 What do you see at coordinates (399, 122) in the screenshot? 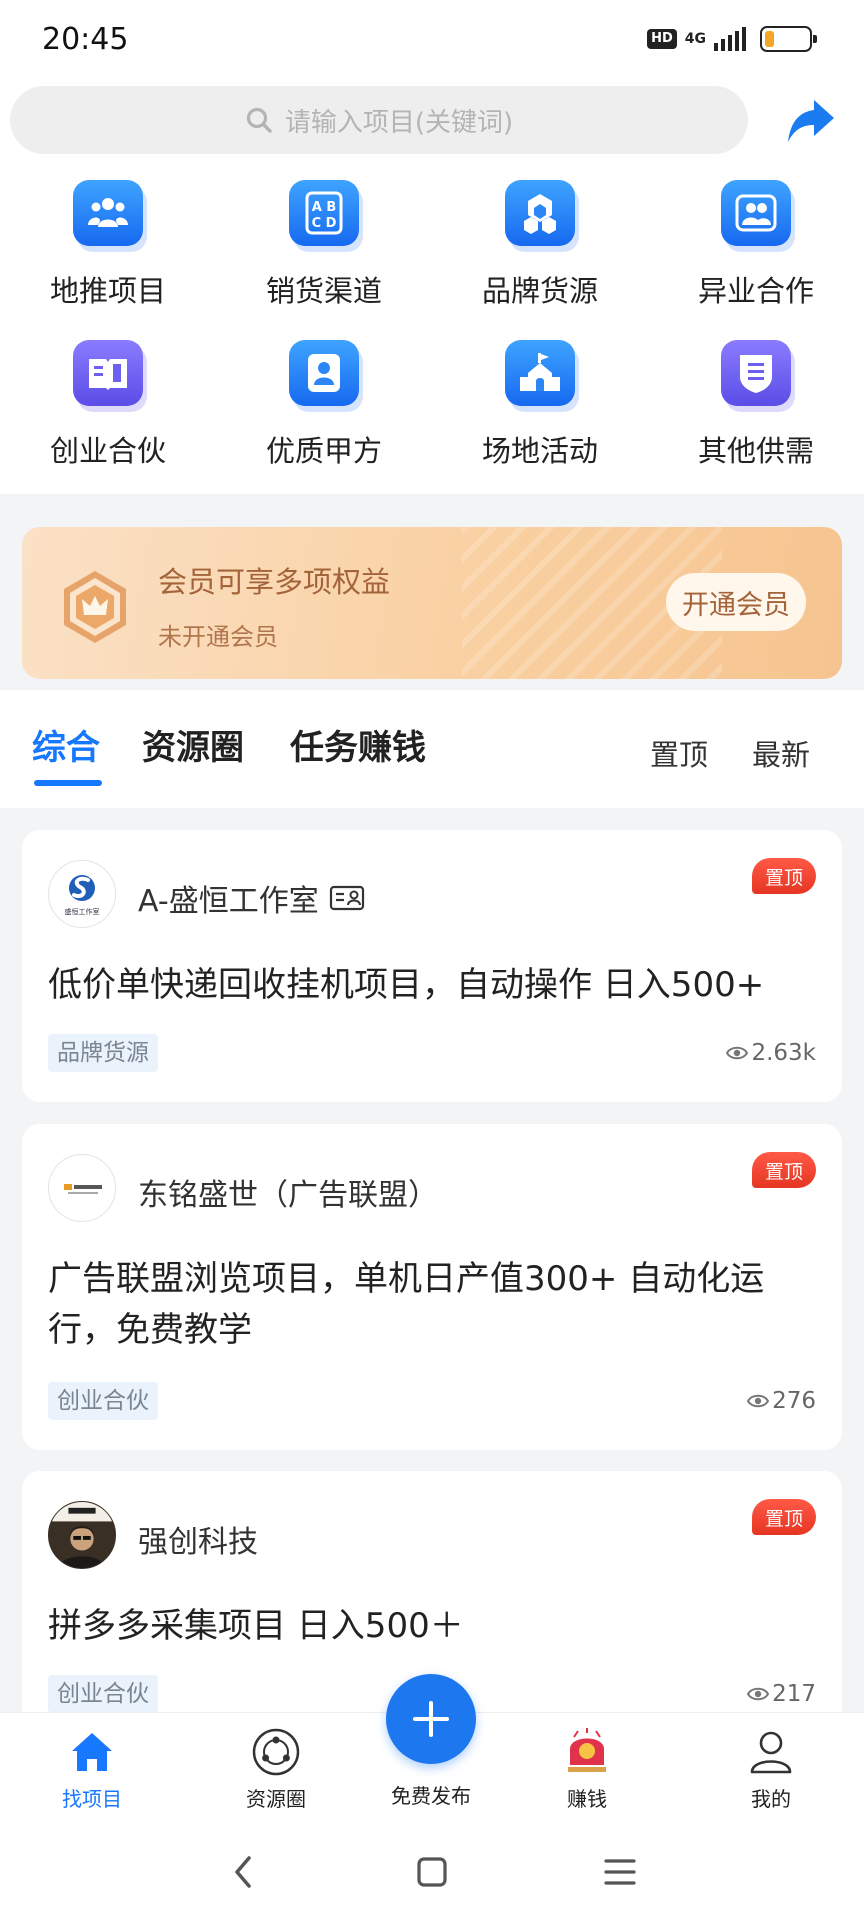
I see `search-placeholder: 请输入项目(关键词)` at bounding box center [399, 122].